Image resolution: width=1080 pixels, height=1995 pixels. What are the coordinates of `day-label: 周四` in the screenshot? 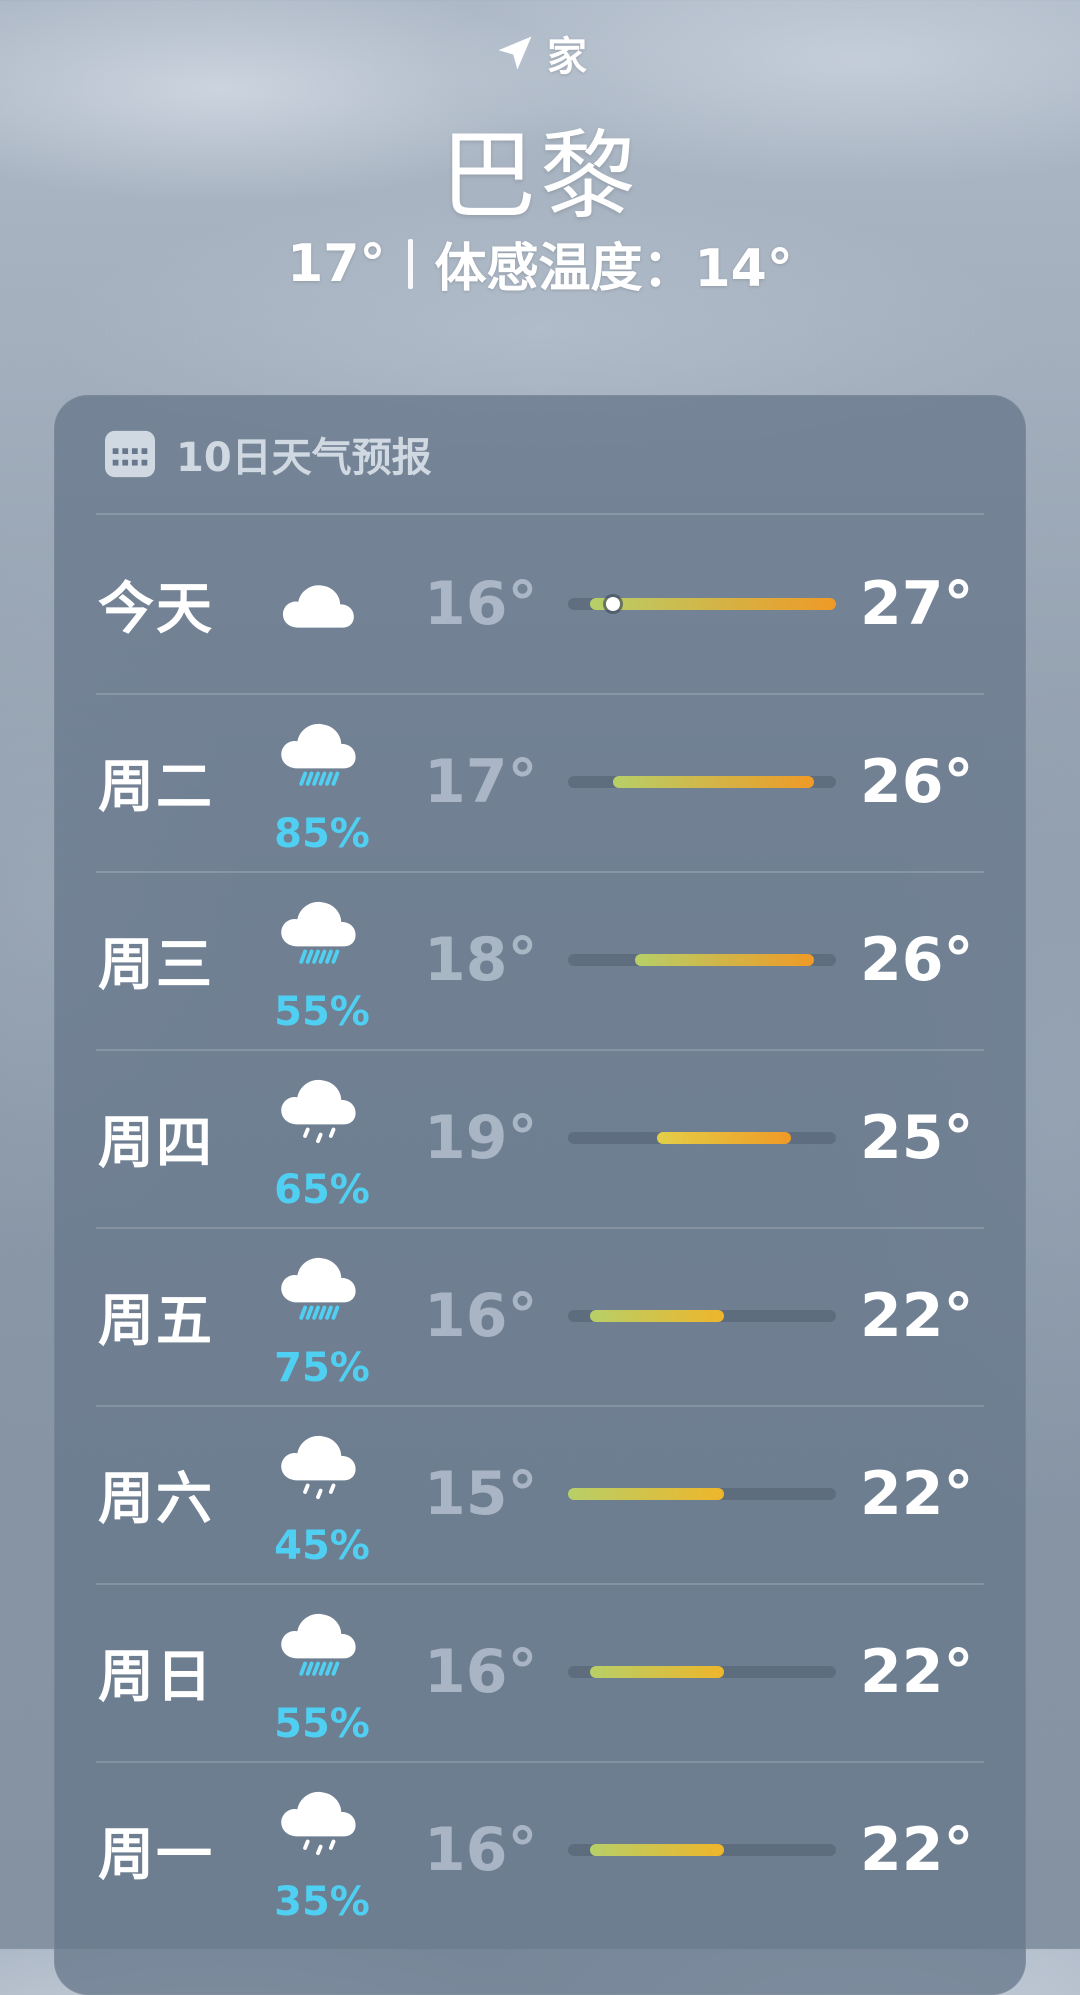 It's located at (156, 1143).